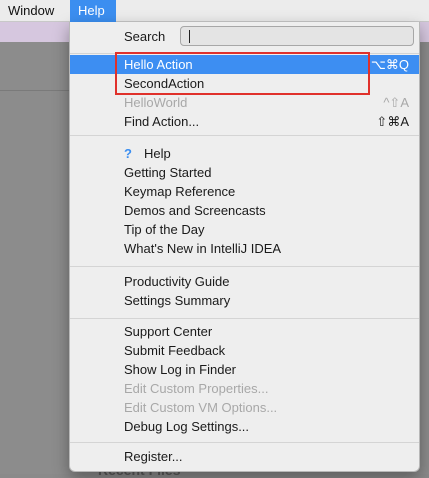 The width and height of the screenshot is (429, 478). Describe the element at coordinates (244, 229) in the screenshot. I see `menu-item-tip-of-the-day: Tip of the Day` at that location.